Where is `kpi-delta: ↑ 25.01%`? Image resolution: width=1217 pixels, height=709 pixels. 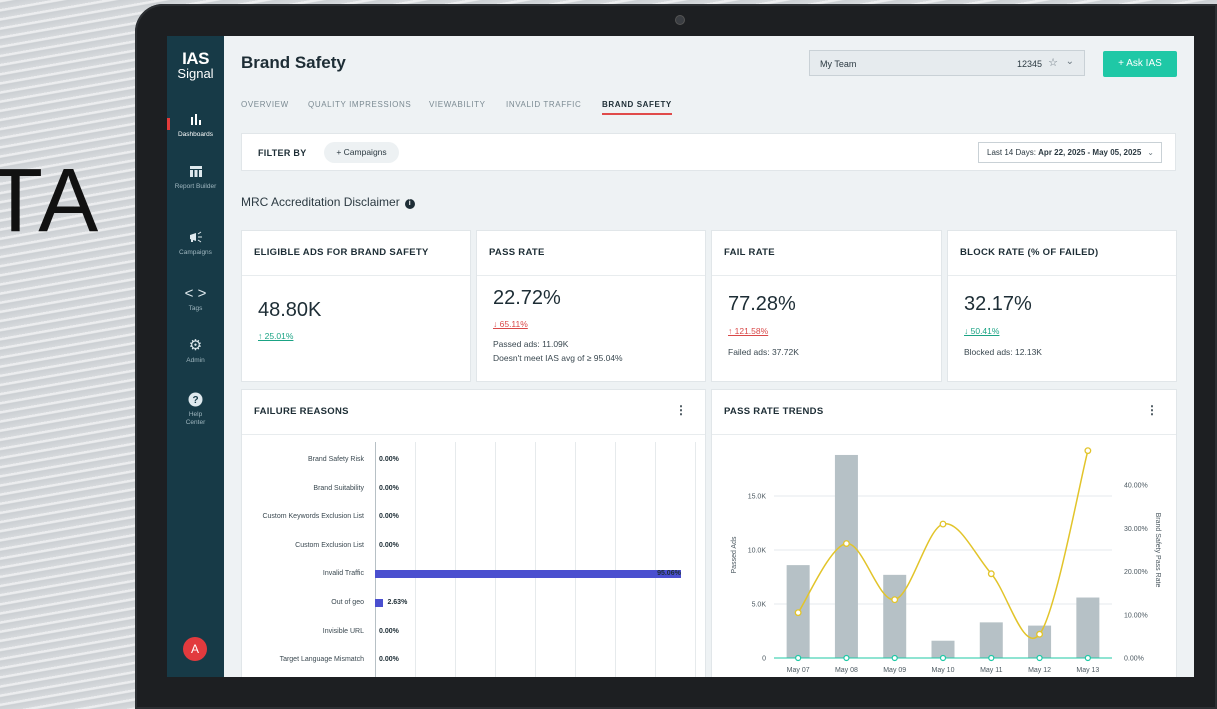
kpi-delta: ↑ 25.01% is located at coordinates (275, 336).